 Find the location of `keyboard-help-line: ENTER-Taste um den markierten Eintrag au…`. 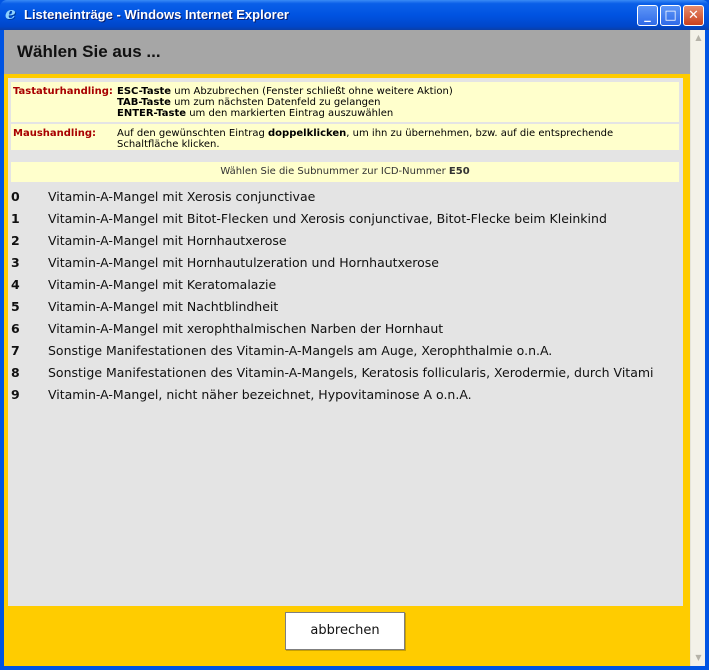

keyboard-help-line: ENTER-Taste um den markierten Eintrag au… is located at coordinates (255, 113).